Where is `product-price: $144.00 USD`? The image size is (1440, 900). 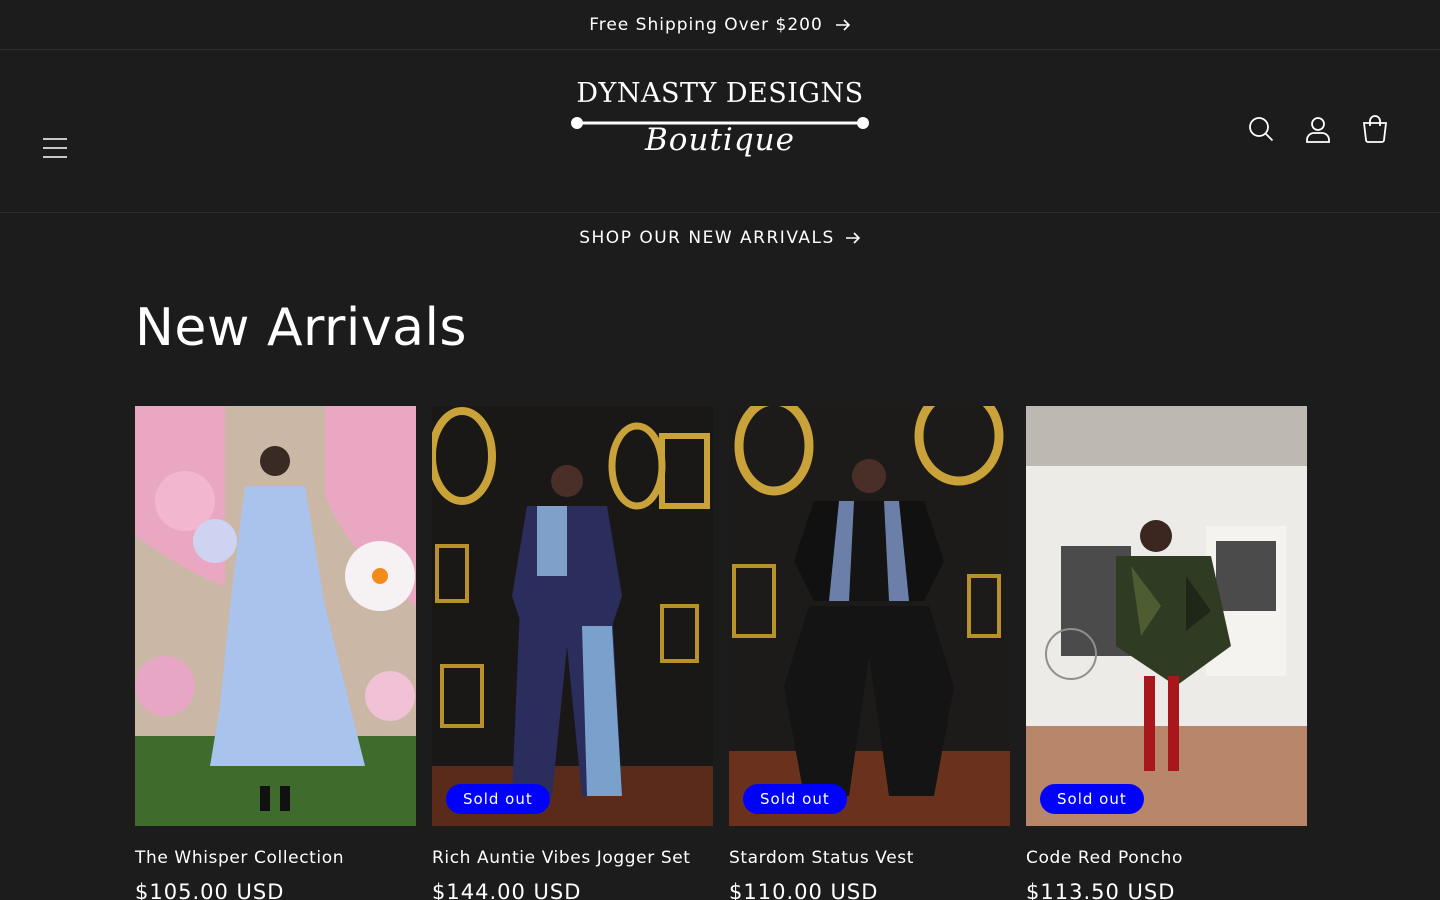
product-price: $144.00 USD is located at coordinates (507, 890).